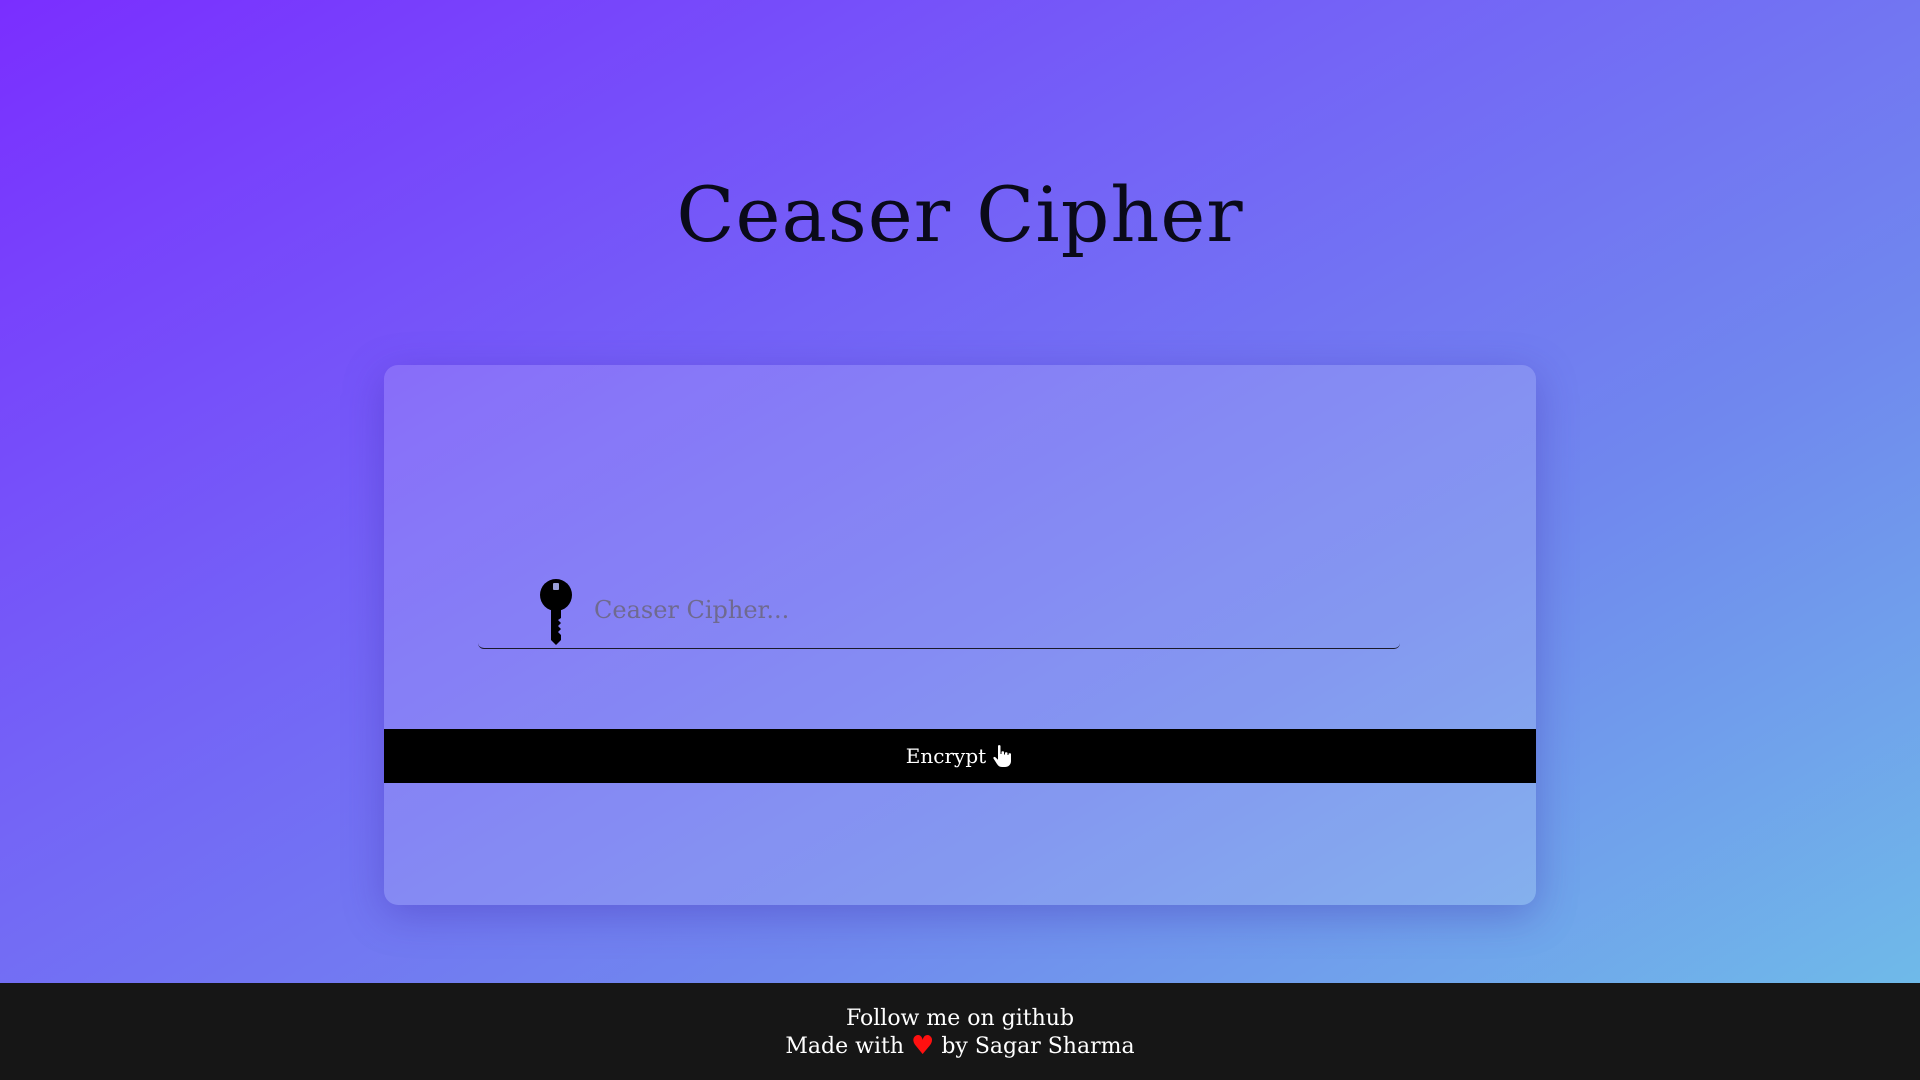 The height and width of the screenshot is (1080, 1920). I want to click on author-text: by Sagar Sharma, so click(1038, 1046).